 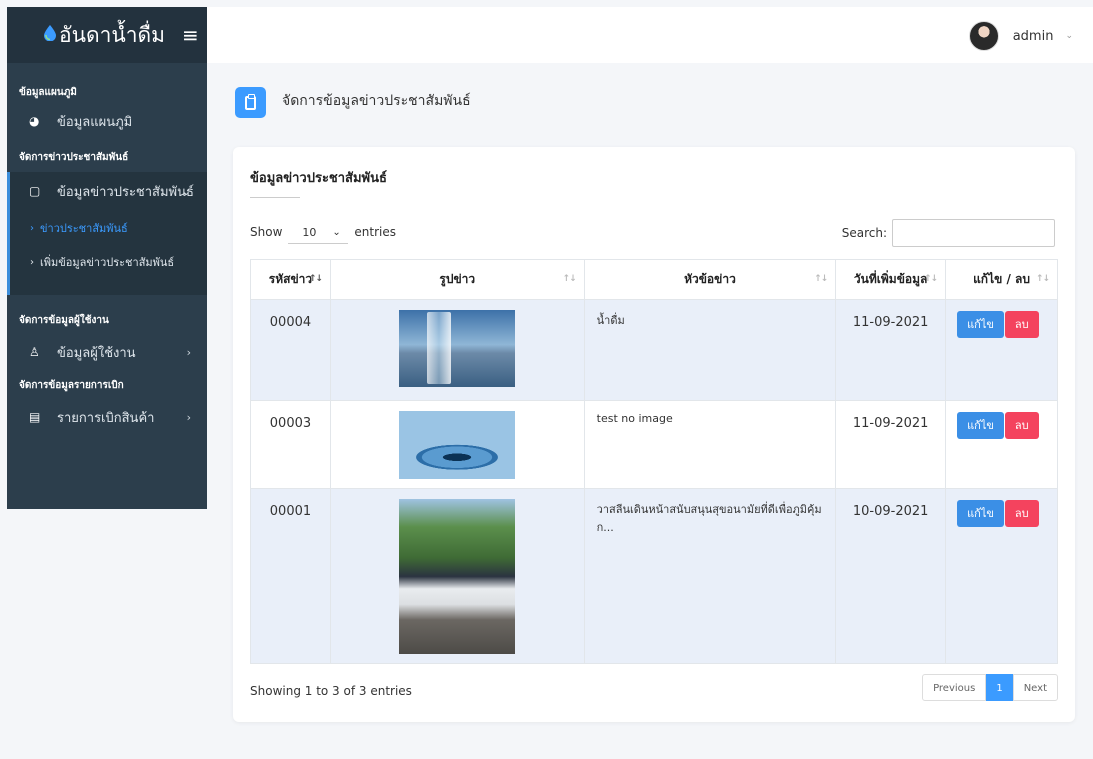 I want to click on user-menu: admin ⌄, so click(x=1020, y=36).